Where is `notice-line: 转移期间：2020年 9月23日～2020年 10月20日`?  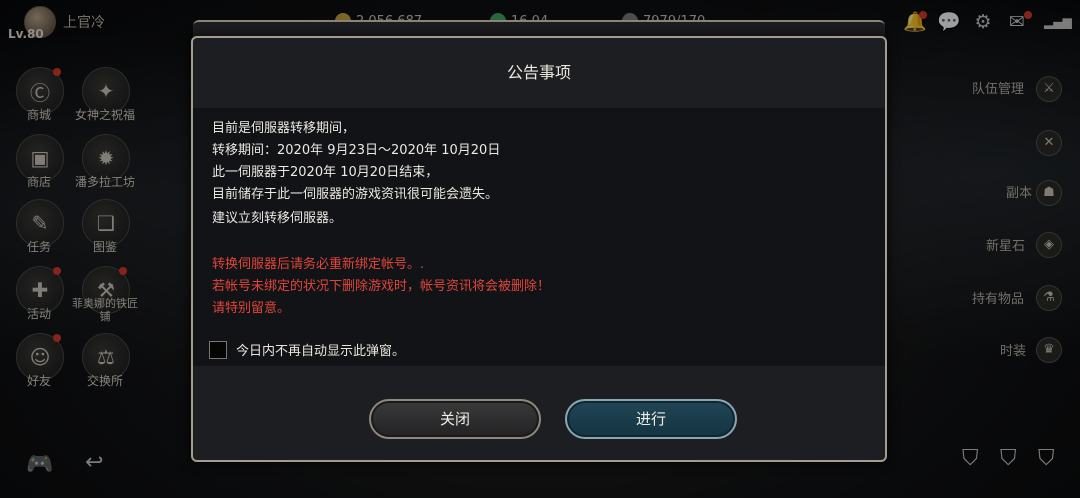 notice-line: 转移期间：2020年 9月23日～2020年 10月20日 is located at coordinates (356, 150).